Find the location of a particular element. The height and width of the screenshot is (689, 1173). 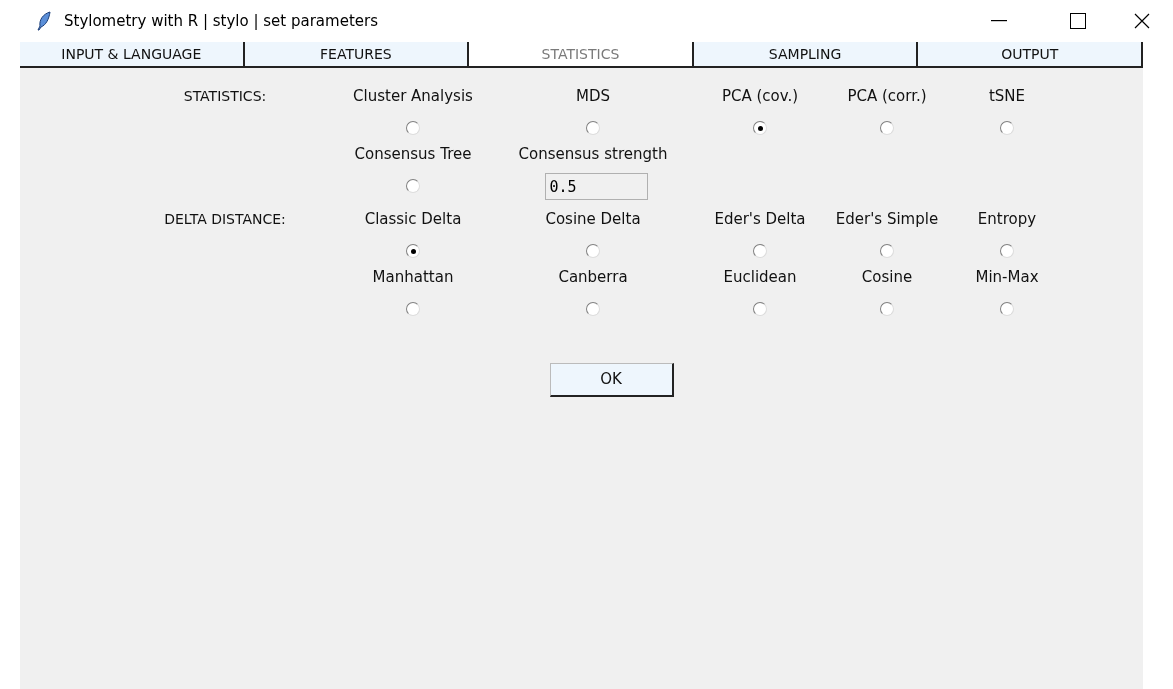

option-label: Entropy is located at coordinates (1007, 219).